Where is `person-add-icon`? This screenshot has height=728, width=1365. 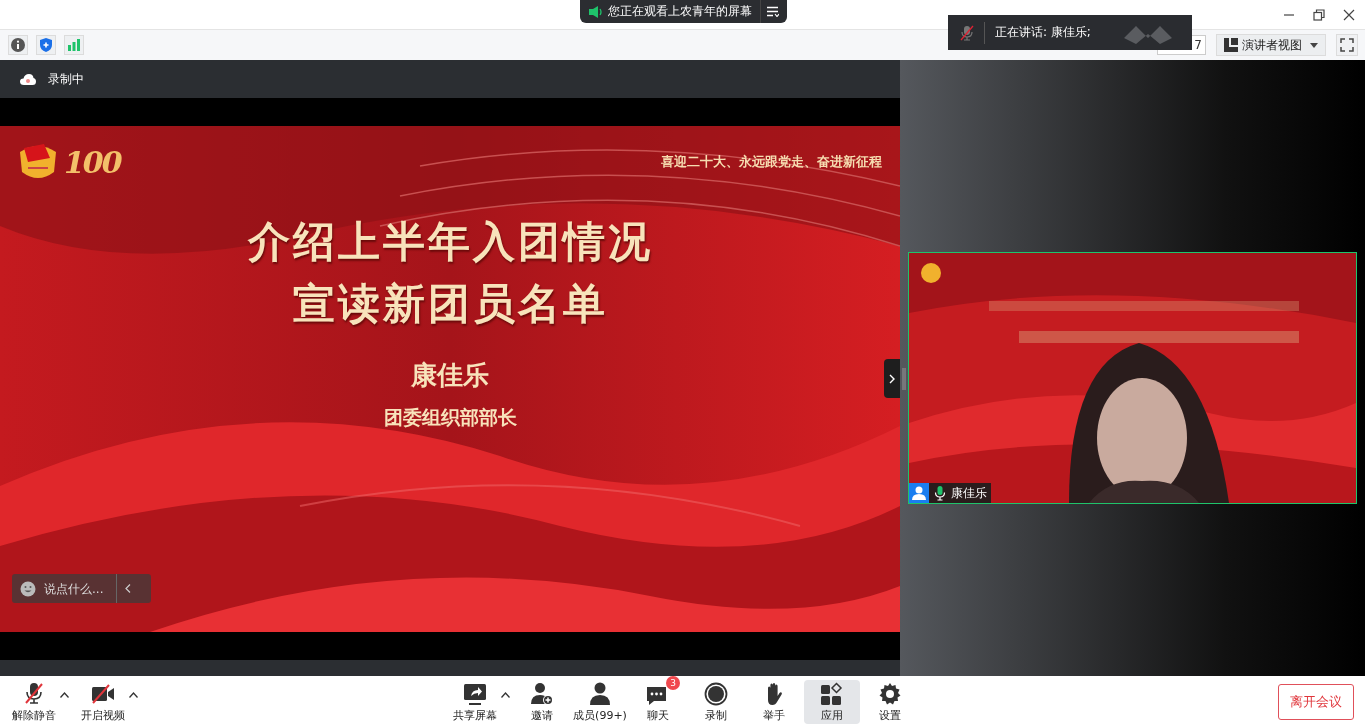 person-add-icon is located at coordinates (542, 693).